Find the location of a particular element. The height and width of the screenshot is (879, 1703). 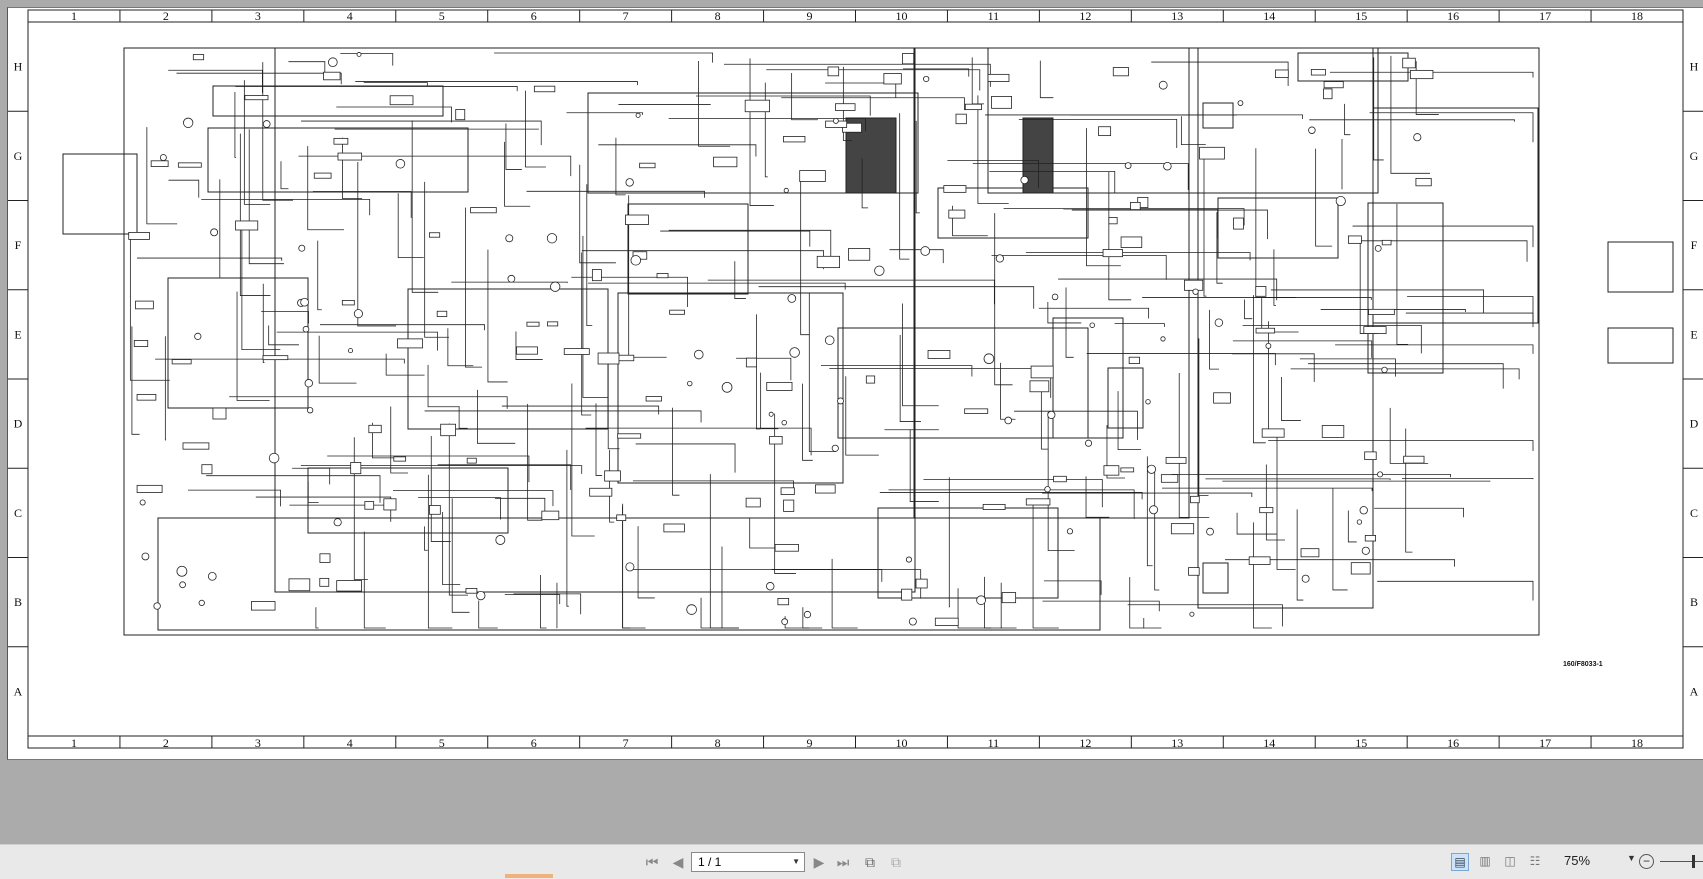

zoom-dropdown-arrow-icon: ▼ is located at coordinates (1631, 858).